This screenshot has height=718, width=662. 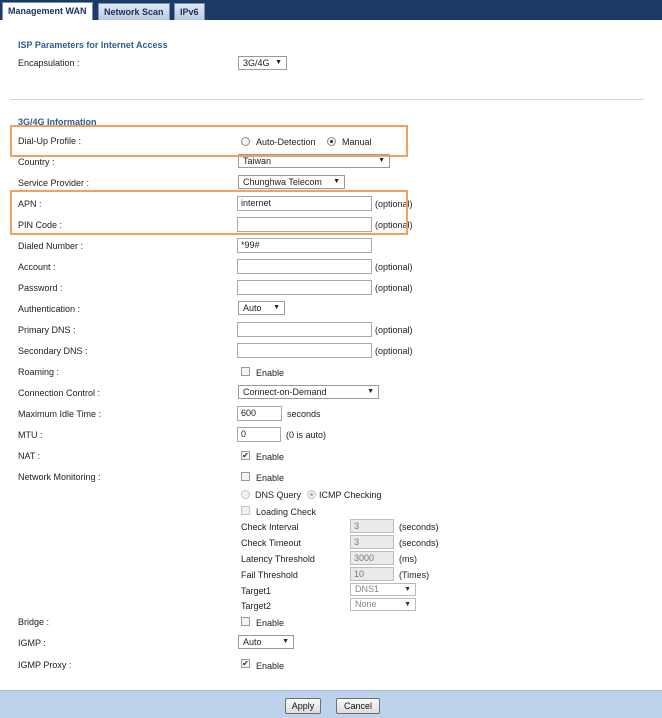 What do you see at coordinates (36, 162) in the screenshot?
I see `country-label: Country :` at bounding box center [36, 162].